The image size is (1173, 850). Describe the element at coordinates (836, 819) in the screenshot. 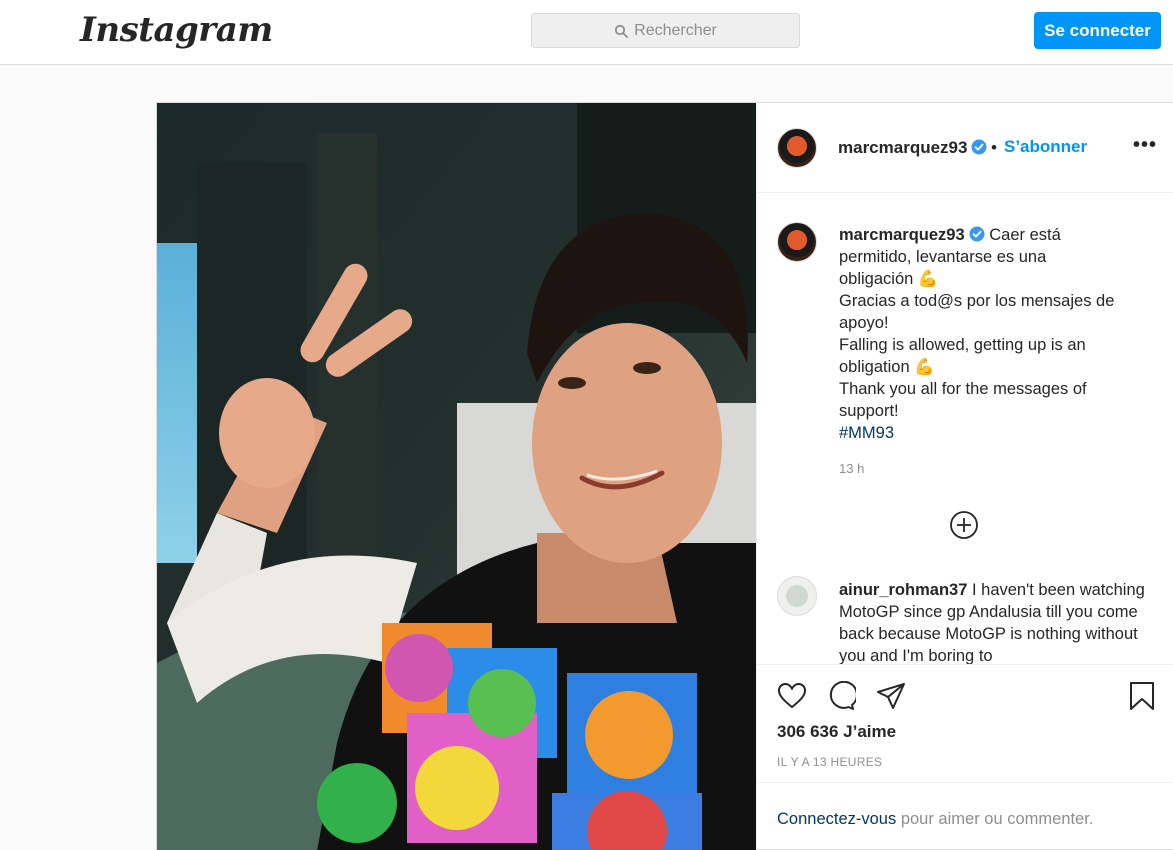

I see `login-link: Connectez-vous` at that location.